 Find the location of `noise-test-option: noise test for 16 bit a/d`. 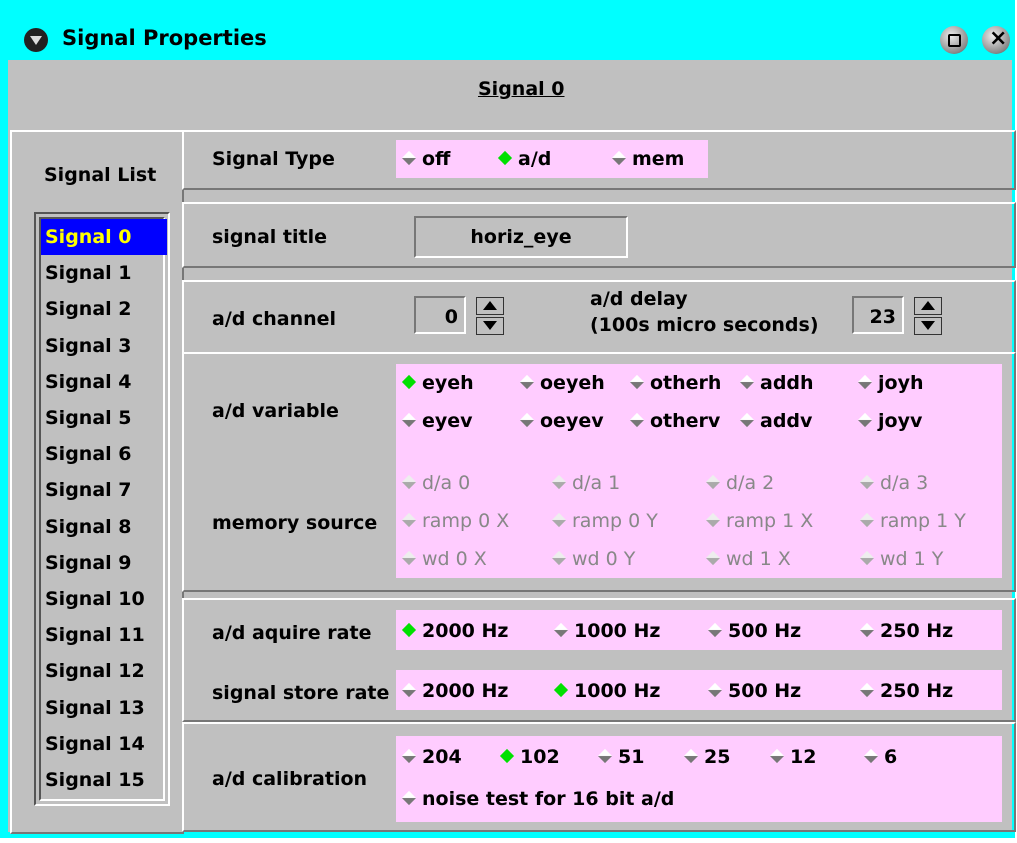

noise-test-option: noise test for 16 bit a/d is located at coordinates (537, 799).